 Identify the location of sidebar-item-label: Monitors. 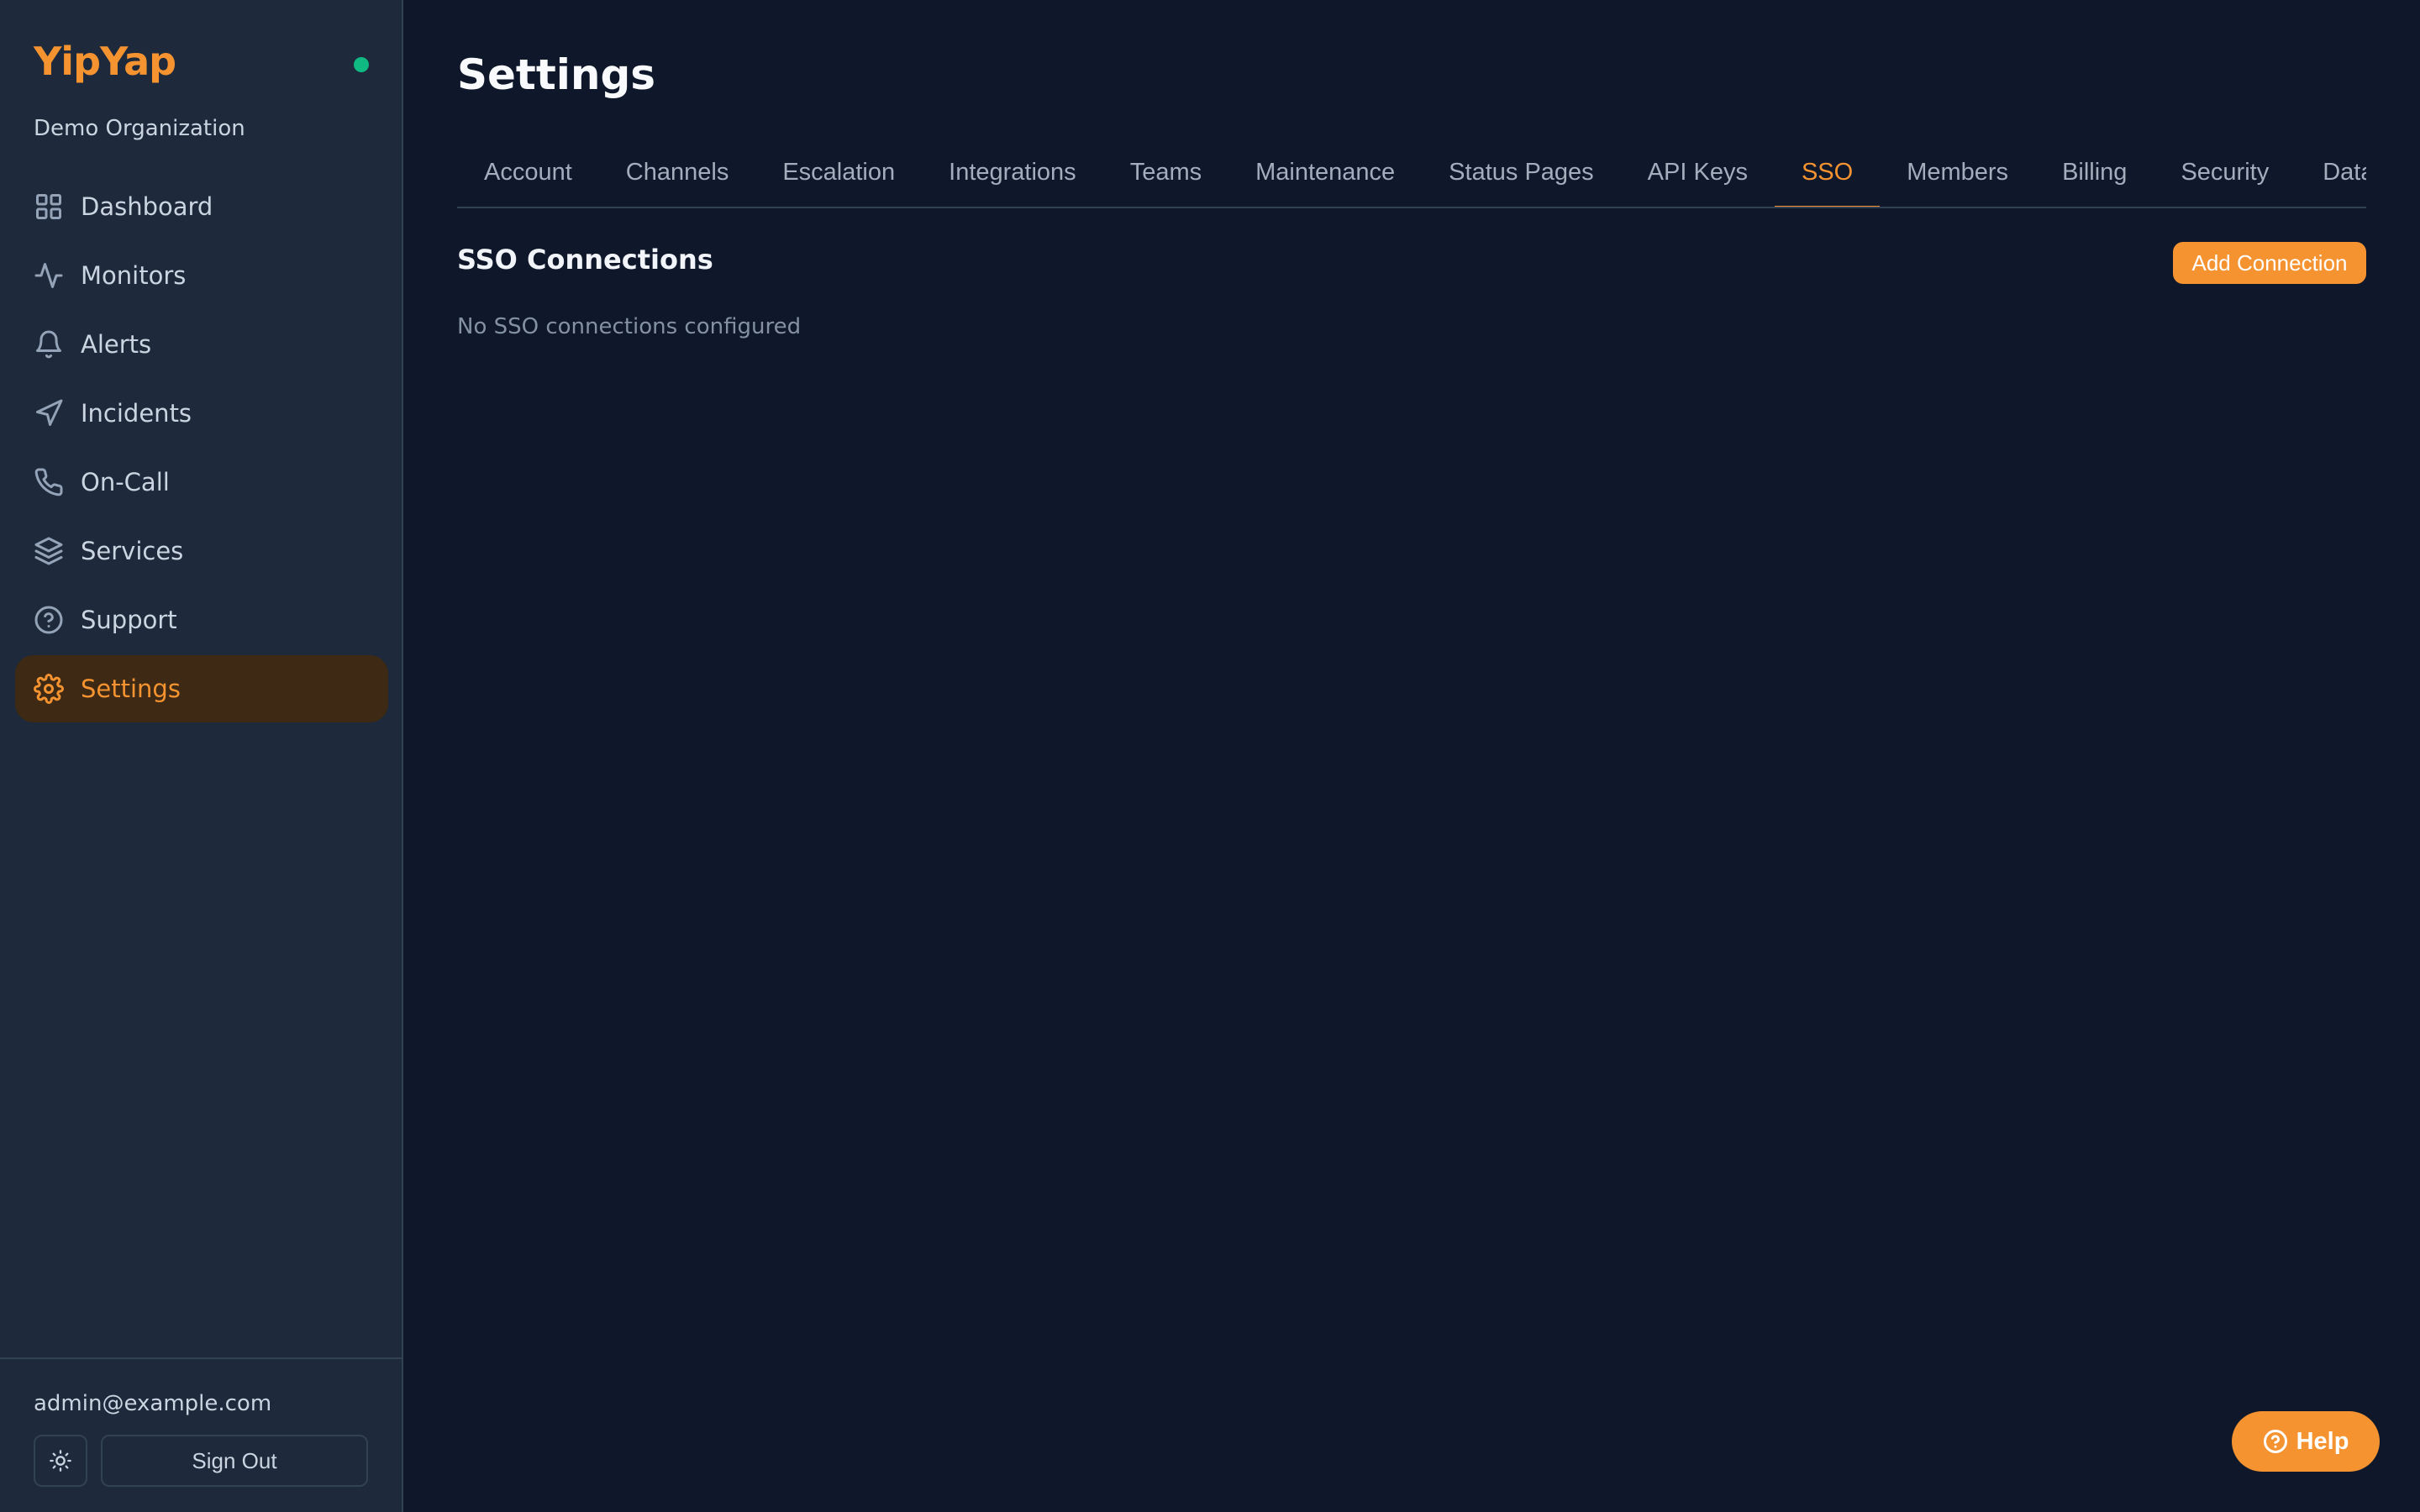
(134, 275).